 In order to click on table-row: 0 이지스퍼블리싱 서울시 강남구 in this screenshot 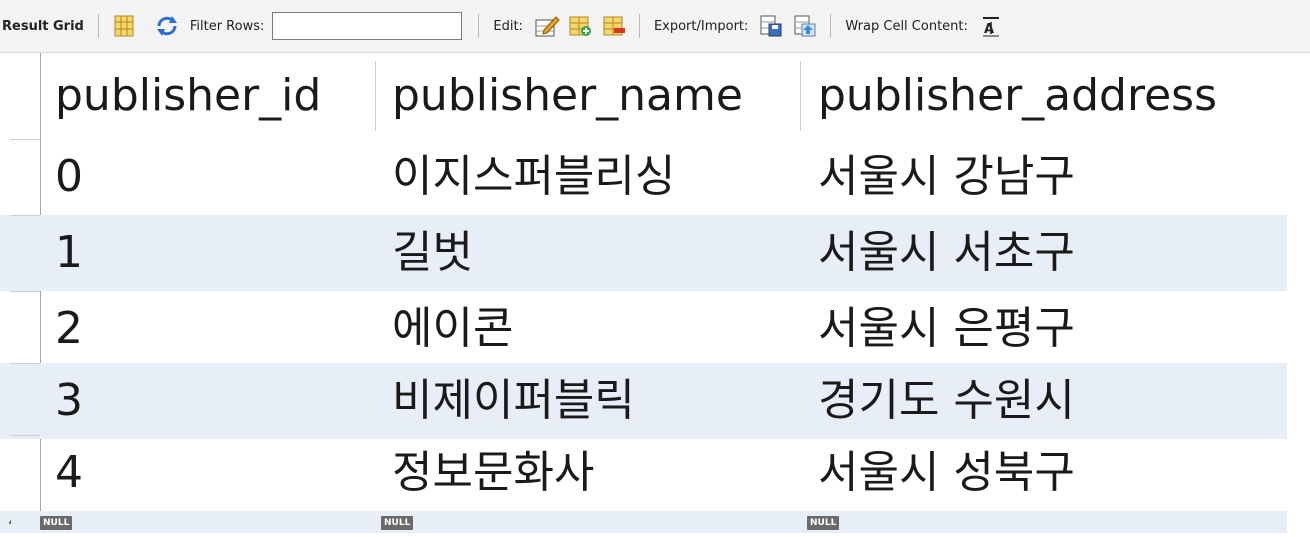, I will do `click(643, 177)`.